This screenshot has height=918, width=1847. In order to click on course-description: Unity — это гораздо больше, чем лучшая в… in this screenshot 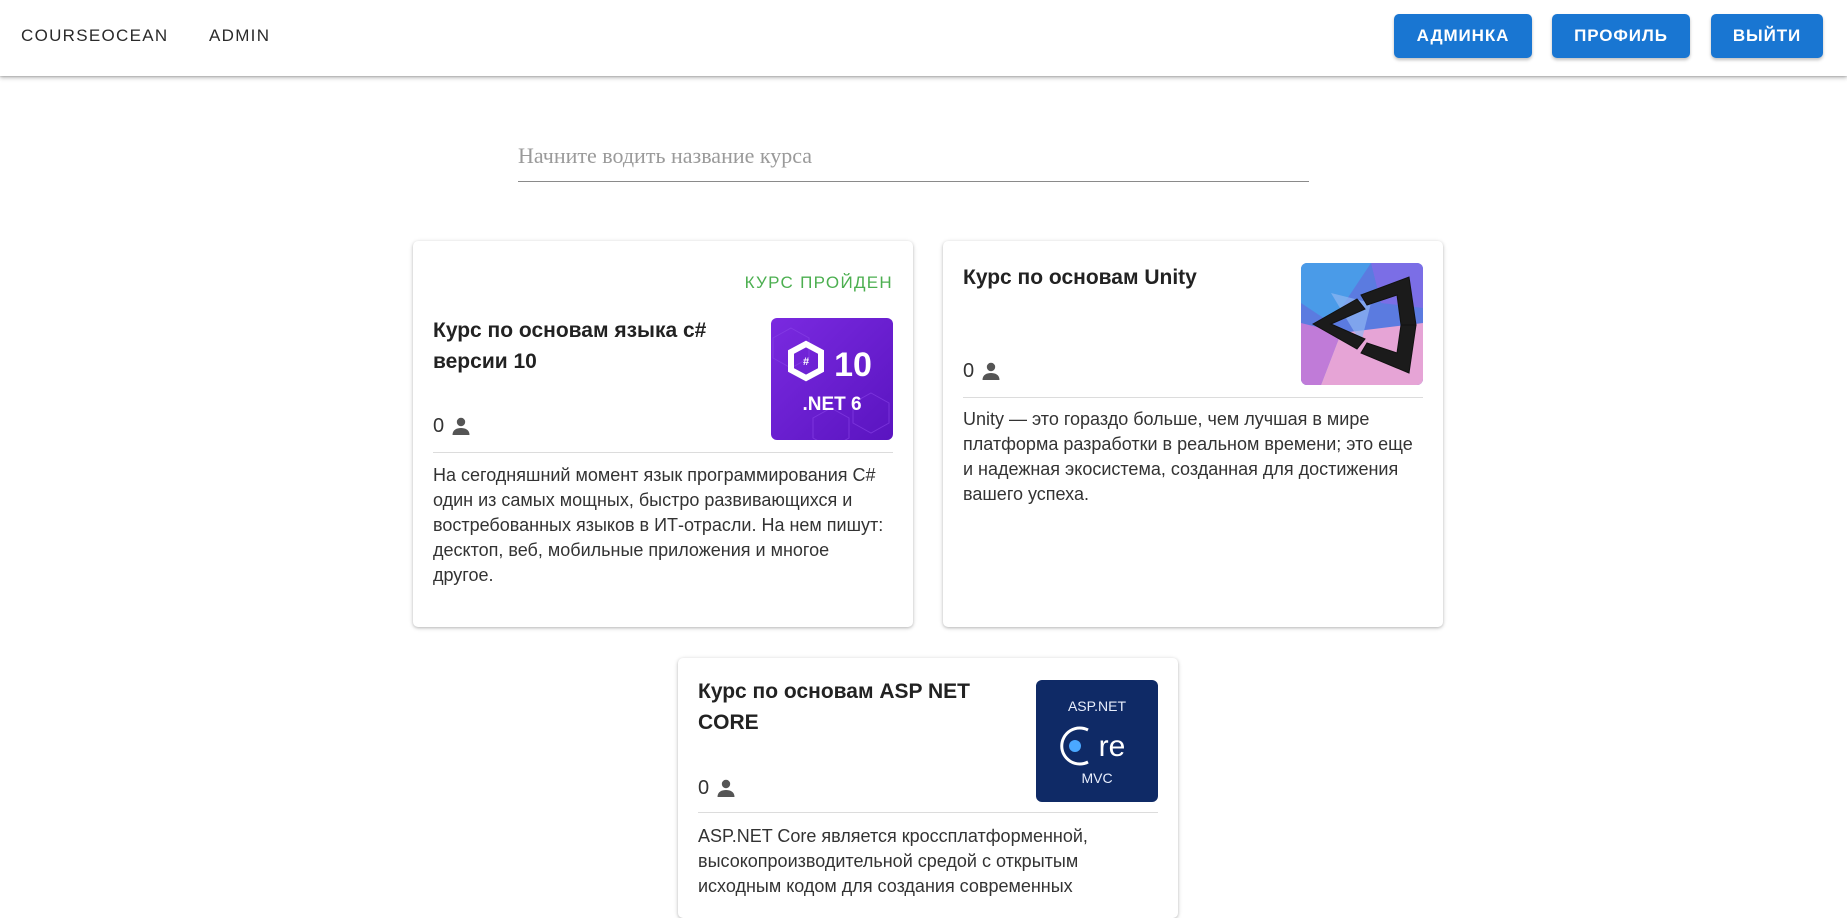, I will do `click(1188, 456)`.